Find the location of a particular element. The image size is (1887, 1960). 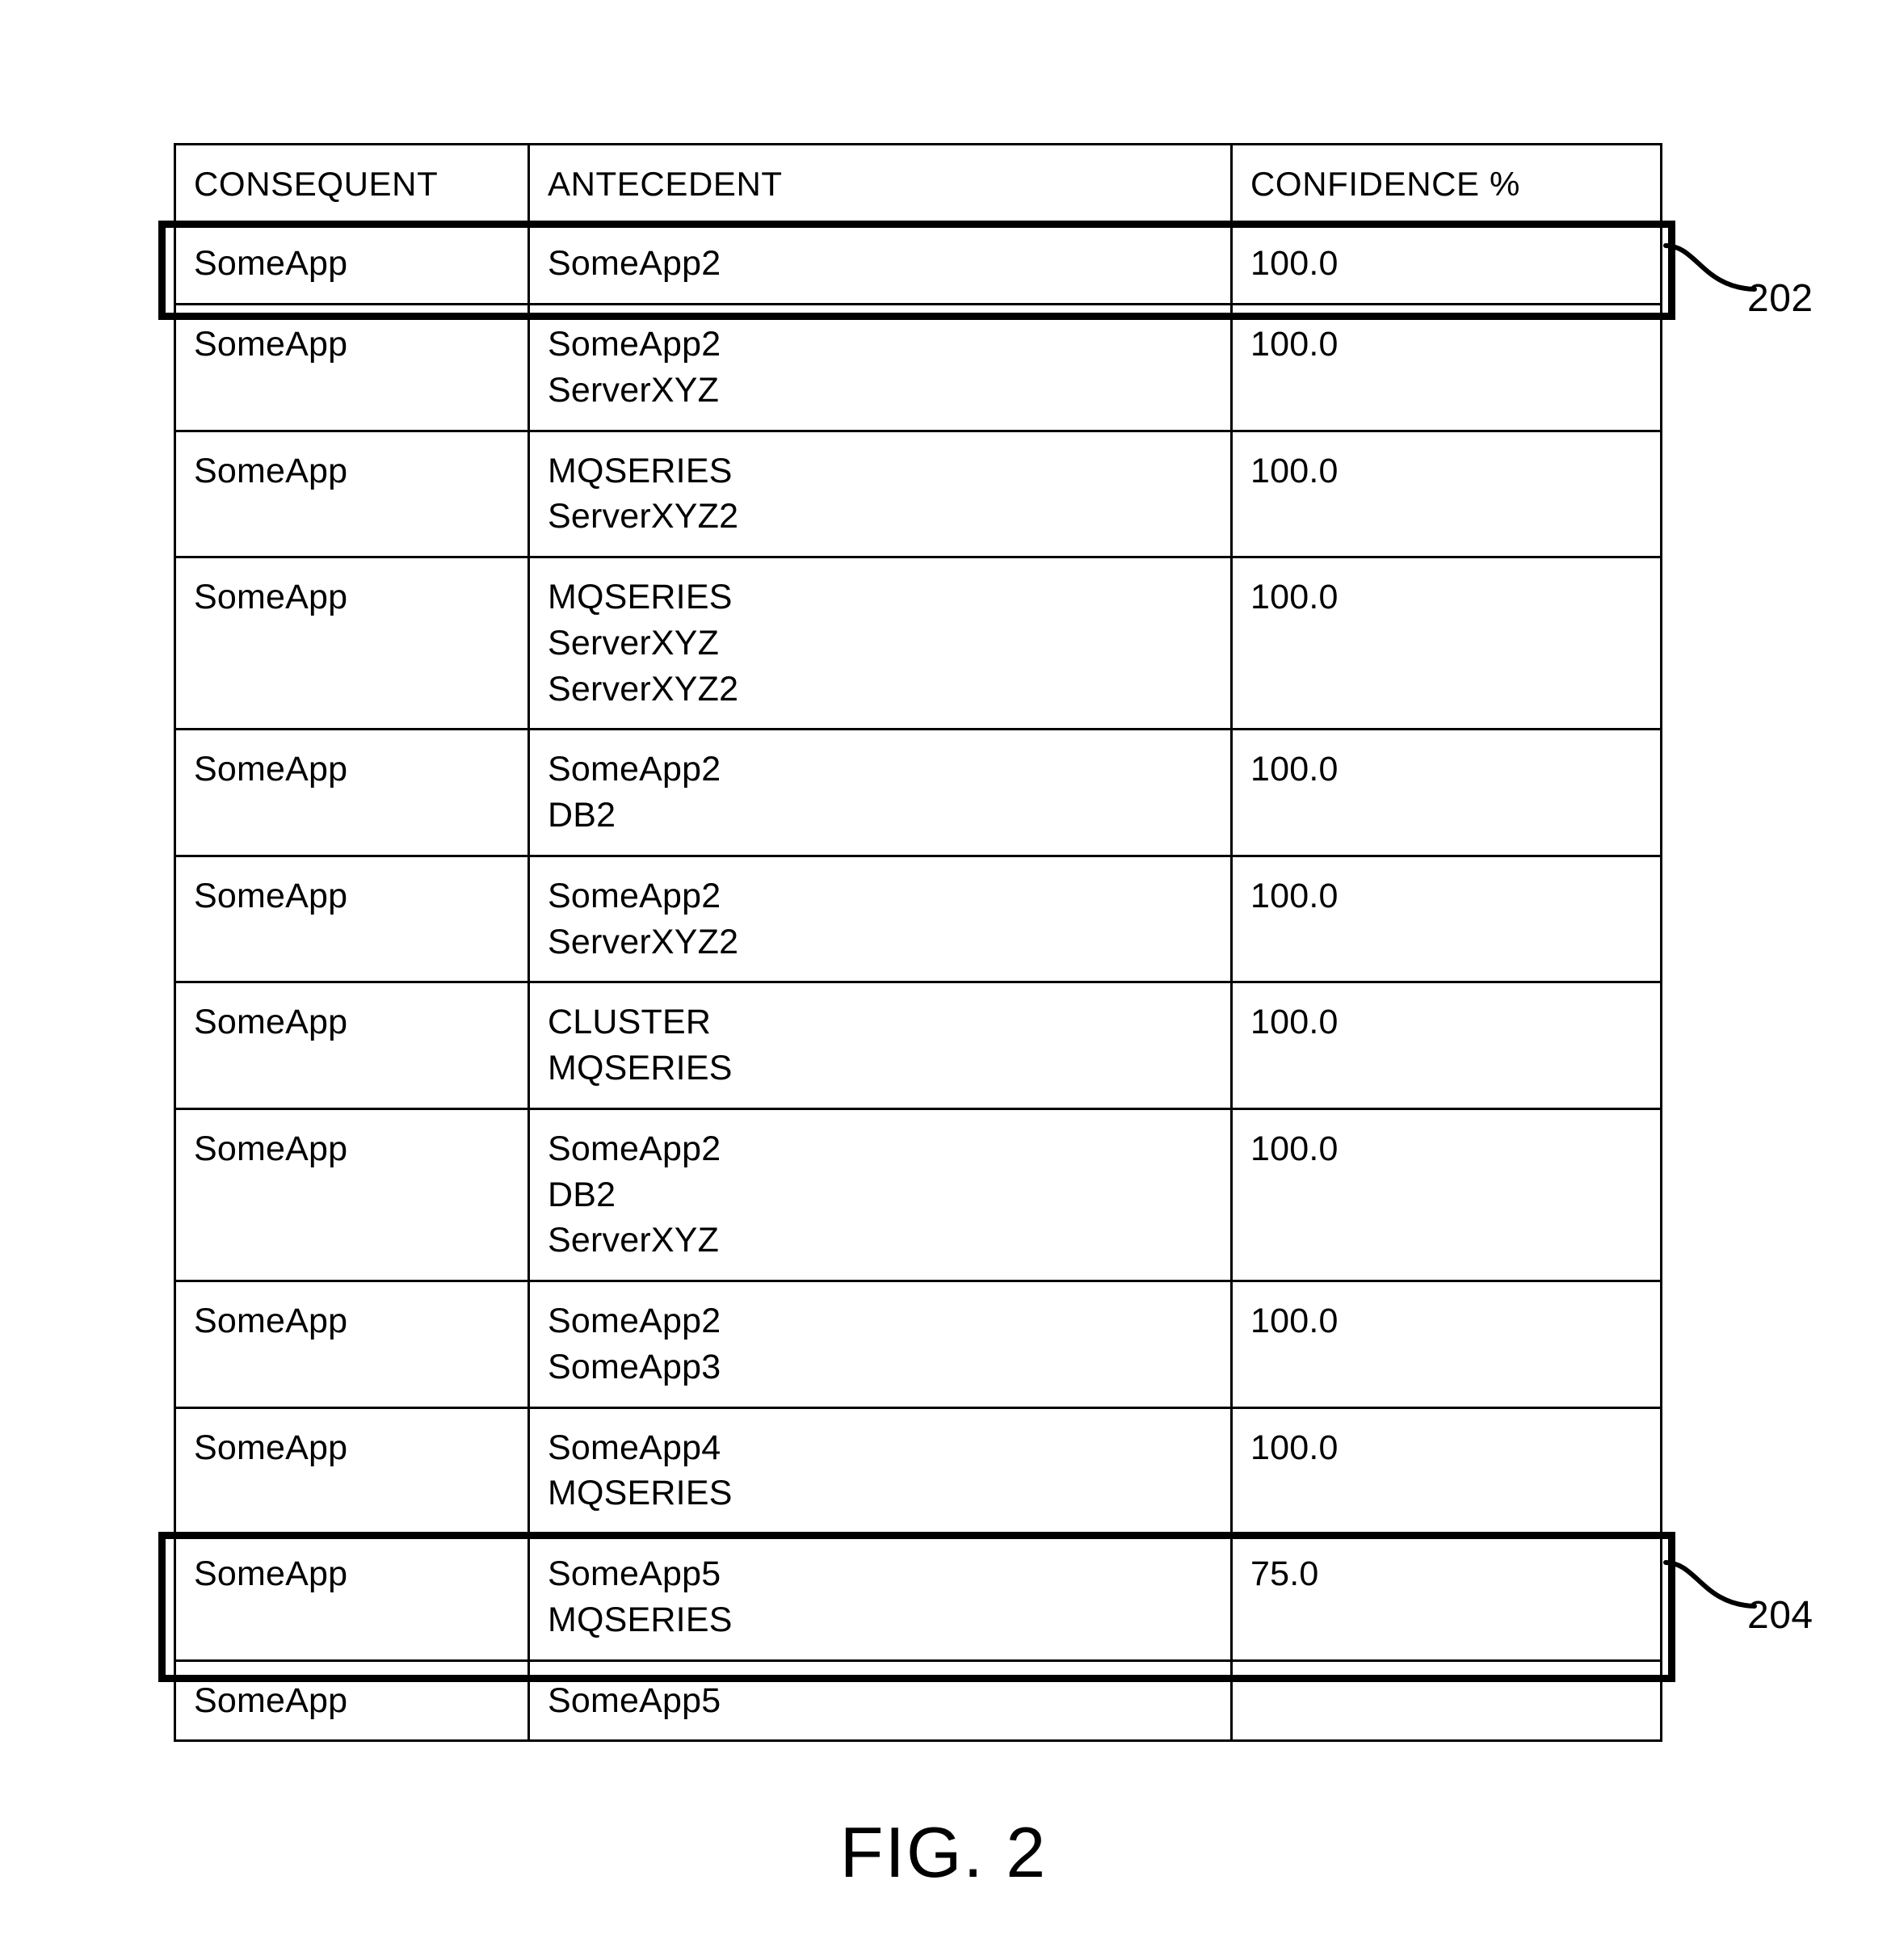

column-header-consequent: CONSEQUENT is located at coordinates (352, 183).